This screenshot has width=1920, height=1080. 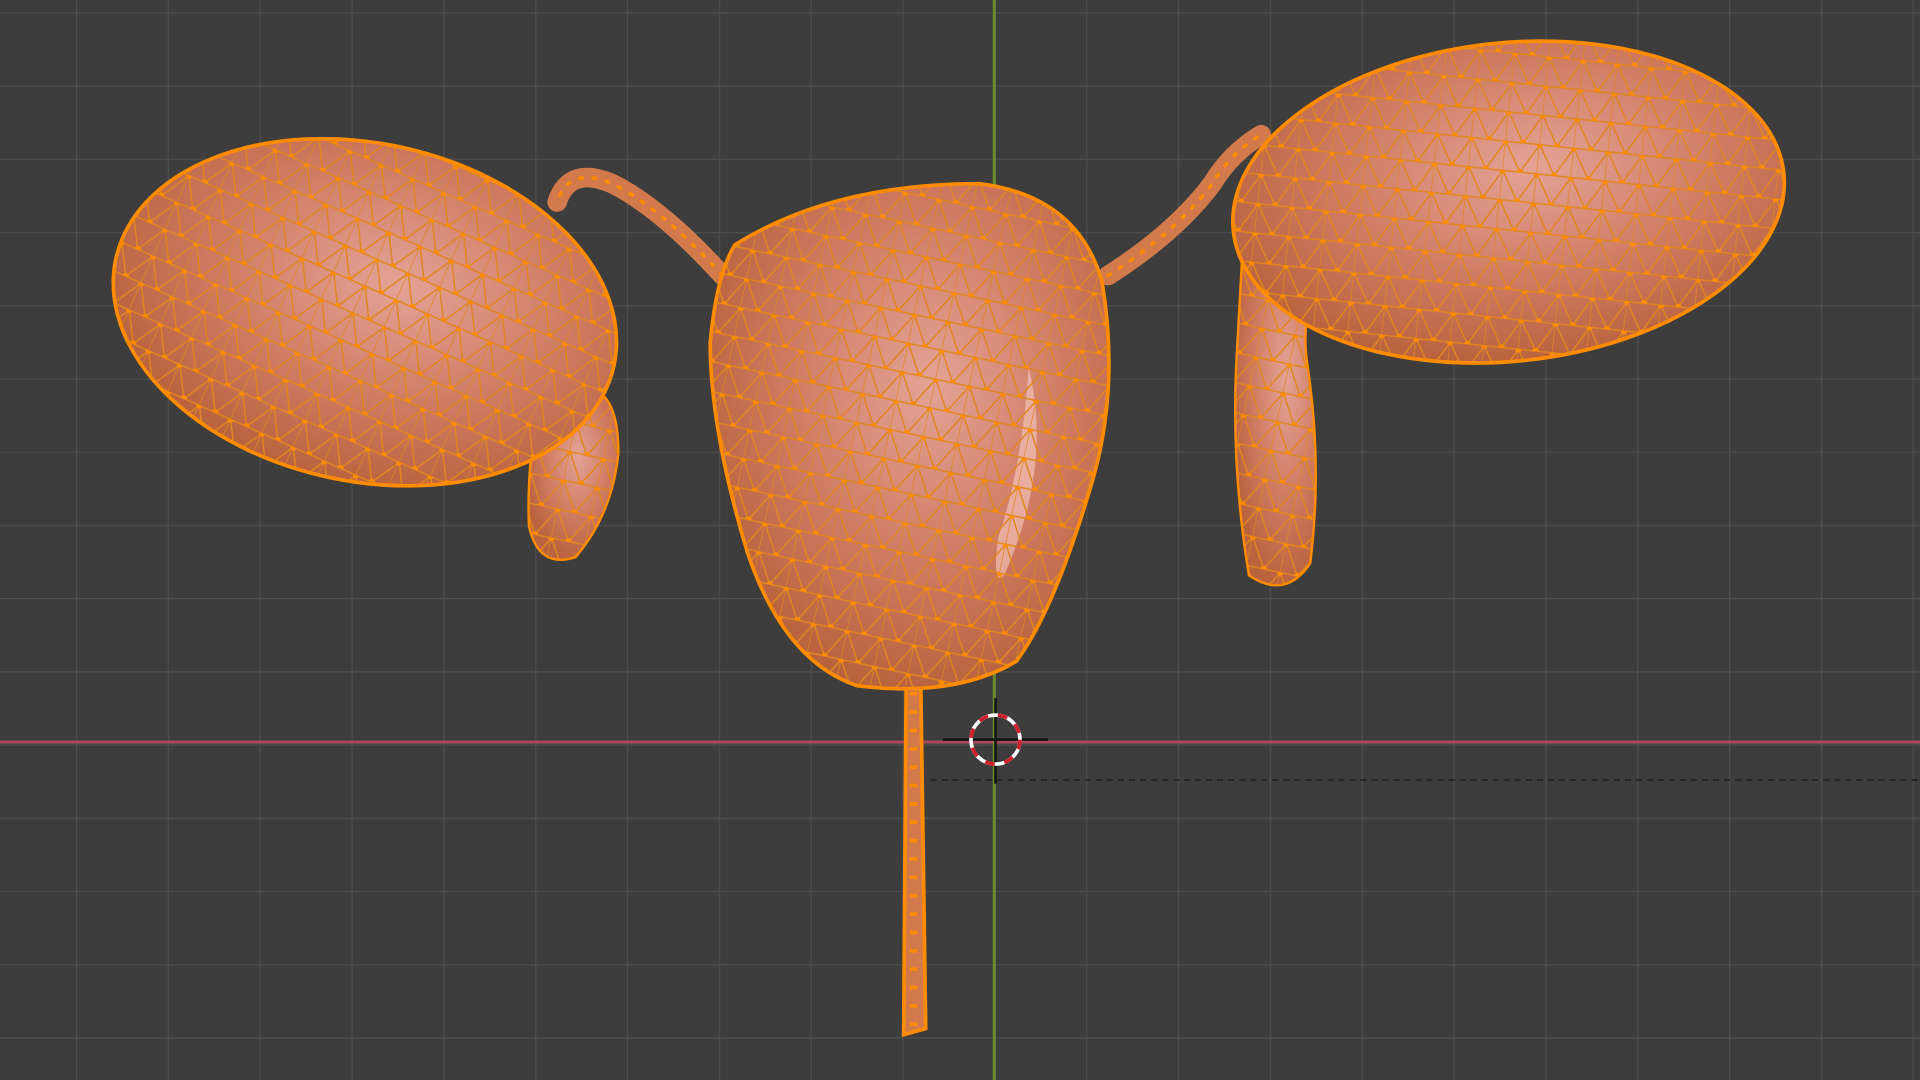 I want to click on cervix-stem, so click(x=914, y=860).